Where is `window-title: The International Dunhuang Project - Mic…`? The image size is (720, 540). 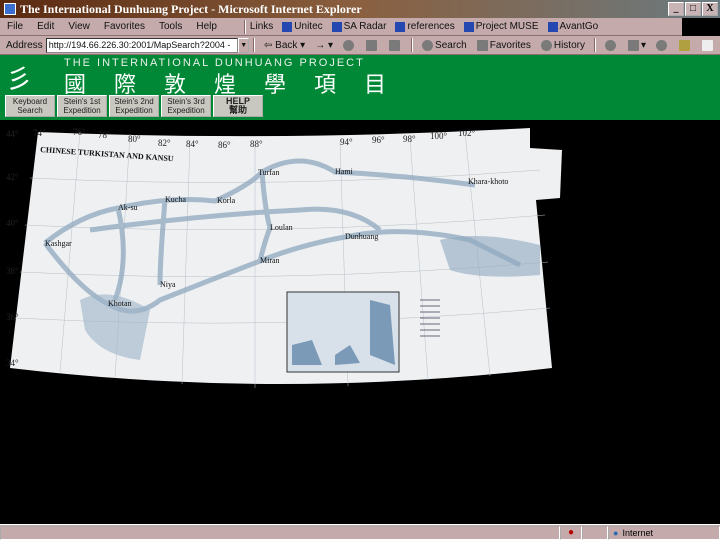 window-title: The International Dunhuang Project - Mic… is located at coordinates (191, 8).